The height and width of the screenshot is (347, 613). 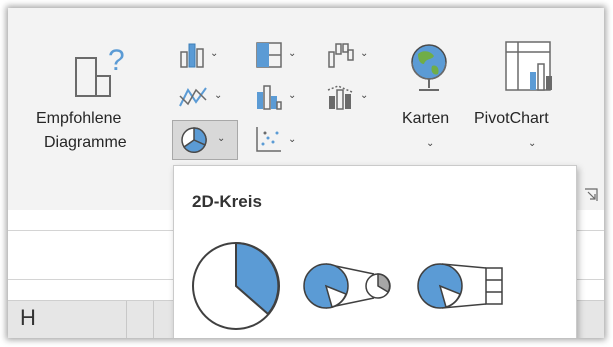 What do you see at coordinates (227, 201) in the screenshot?
I see `dropdown-section-title: 2D-Kreis` at bounding box center [227, 201].